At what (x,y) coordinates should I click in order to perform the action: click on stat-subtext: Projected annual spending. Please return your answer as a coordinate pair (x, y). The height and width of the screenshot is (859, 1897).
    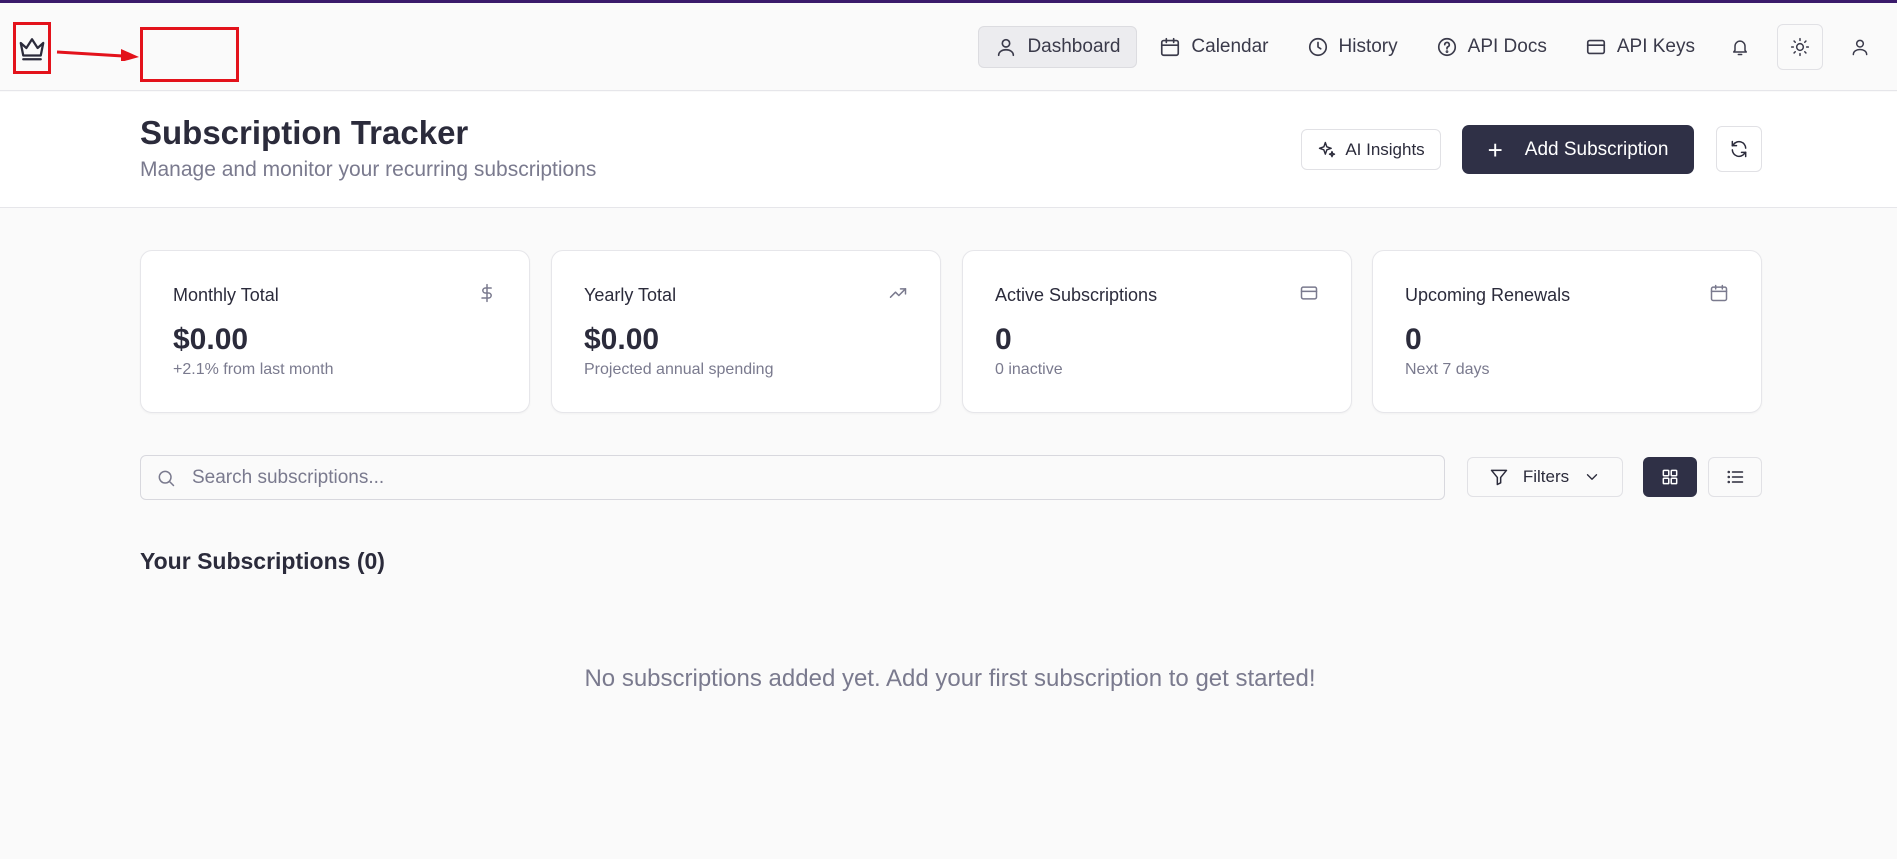
    Looking at the image, I should click on (679, 369).